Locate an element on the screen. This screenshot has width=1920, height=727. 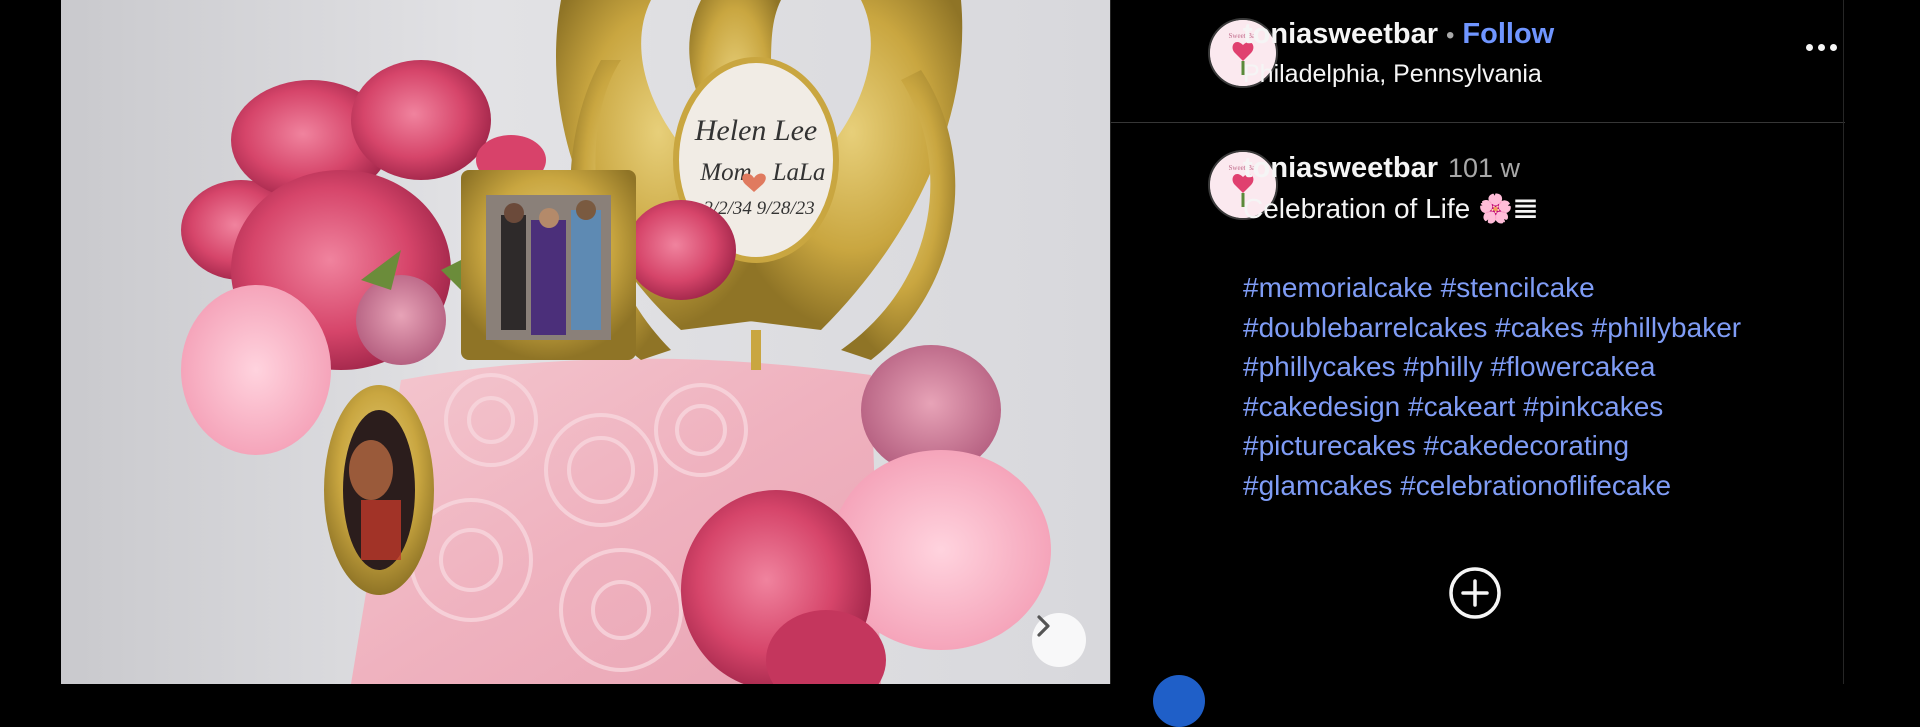
hashtag-link: #celebrationoflifecake is located at coordinates (1535, 485).